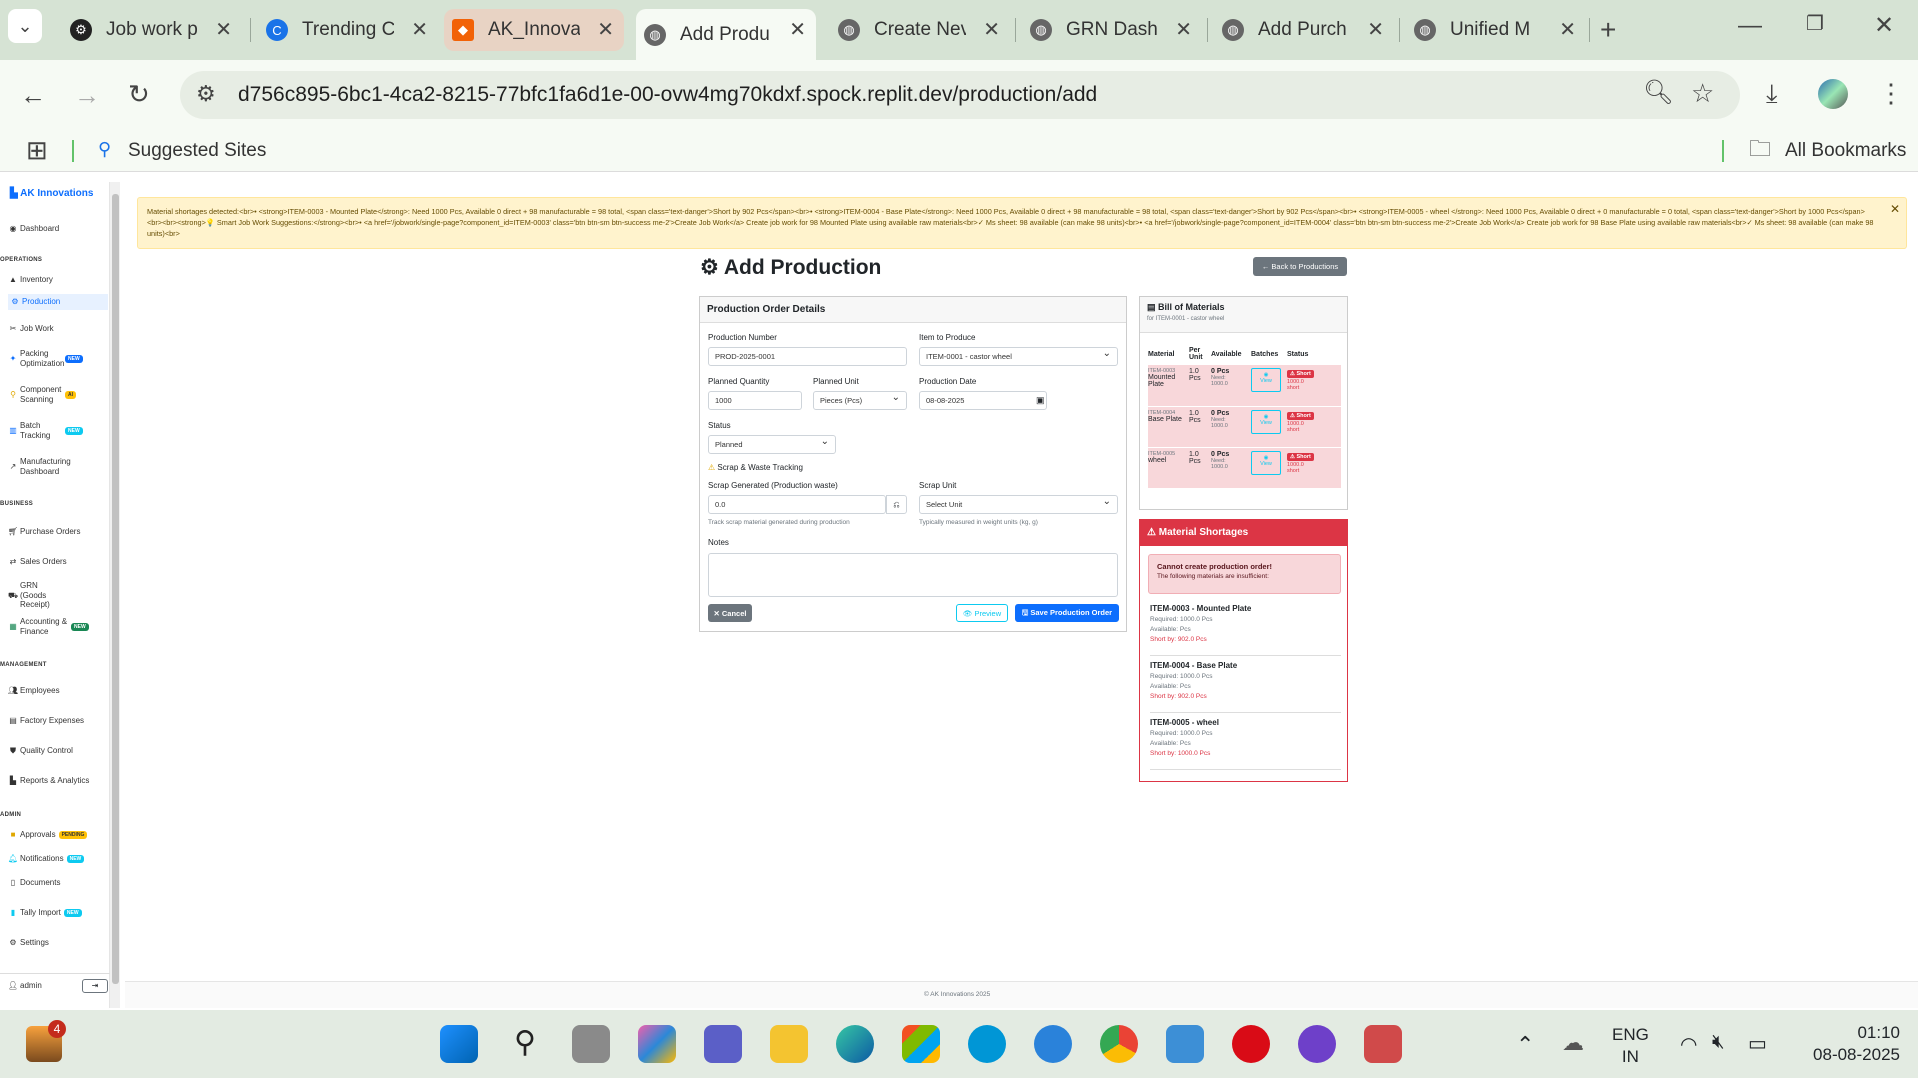  I want to click on back-to-productions-button: ← Back to Productions, so click(1300, 266).